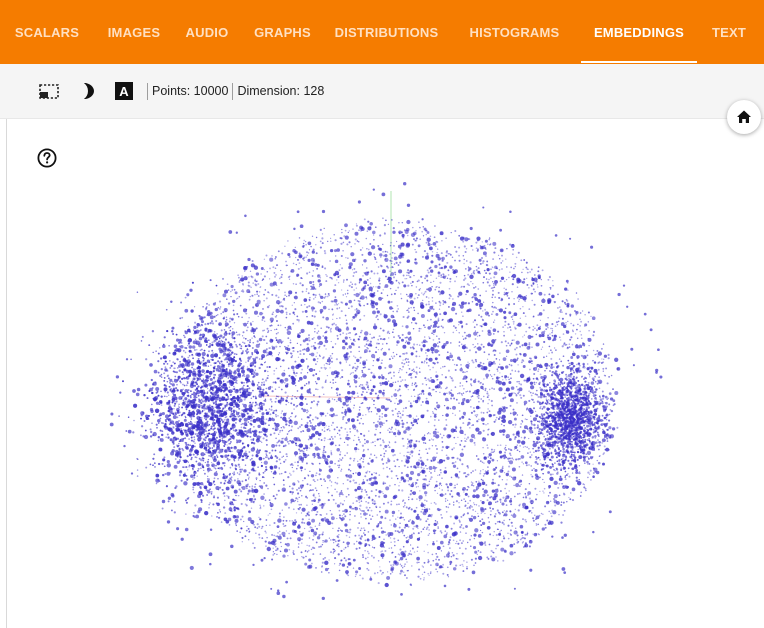 The height and width of the screenshot is (628, 764). I want to click on reset-view-button, so click(744, 117).